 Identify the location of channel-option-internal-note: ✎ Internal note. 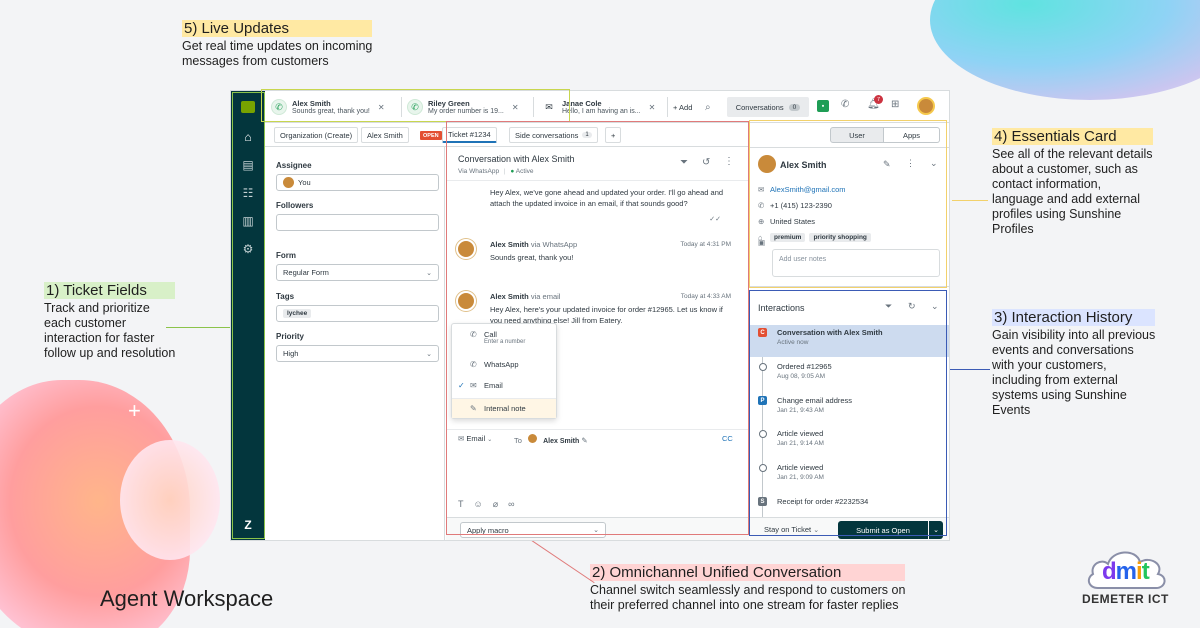
(504, 408).